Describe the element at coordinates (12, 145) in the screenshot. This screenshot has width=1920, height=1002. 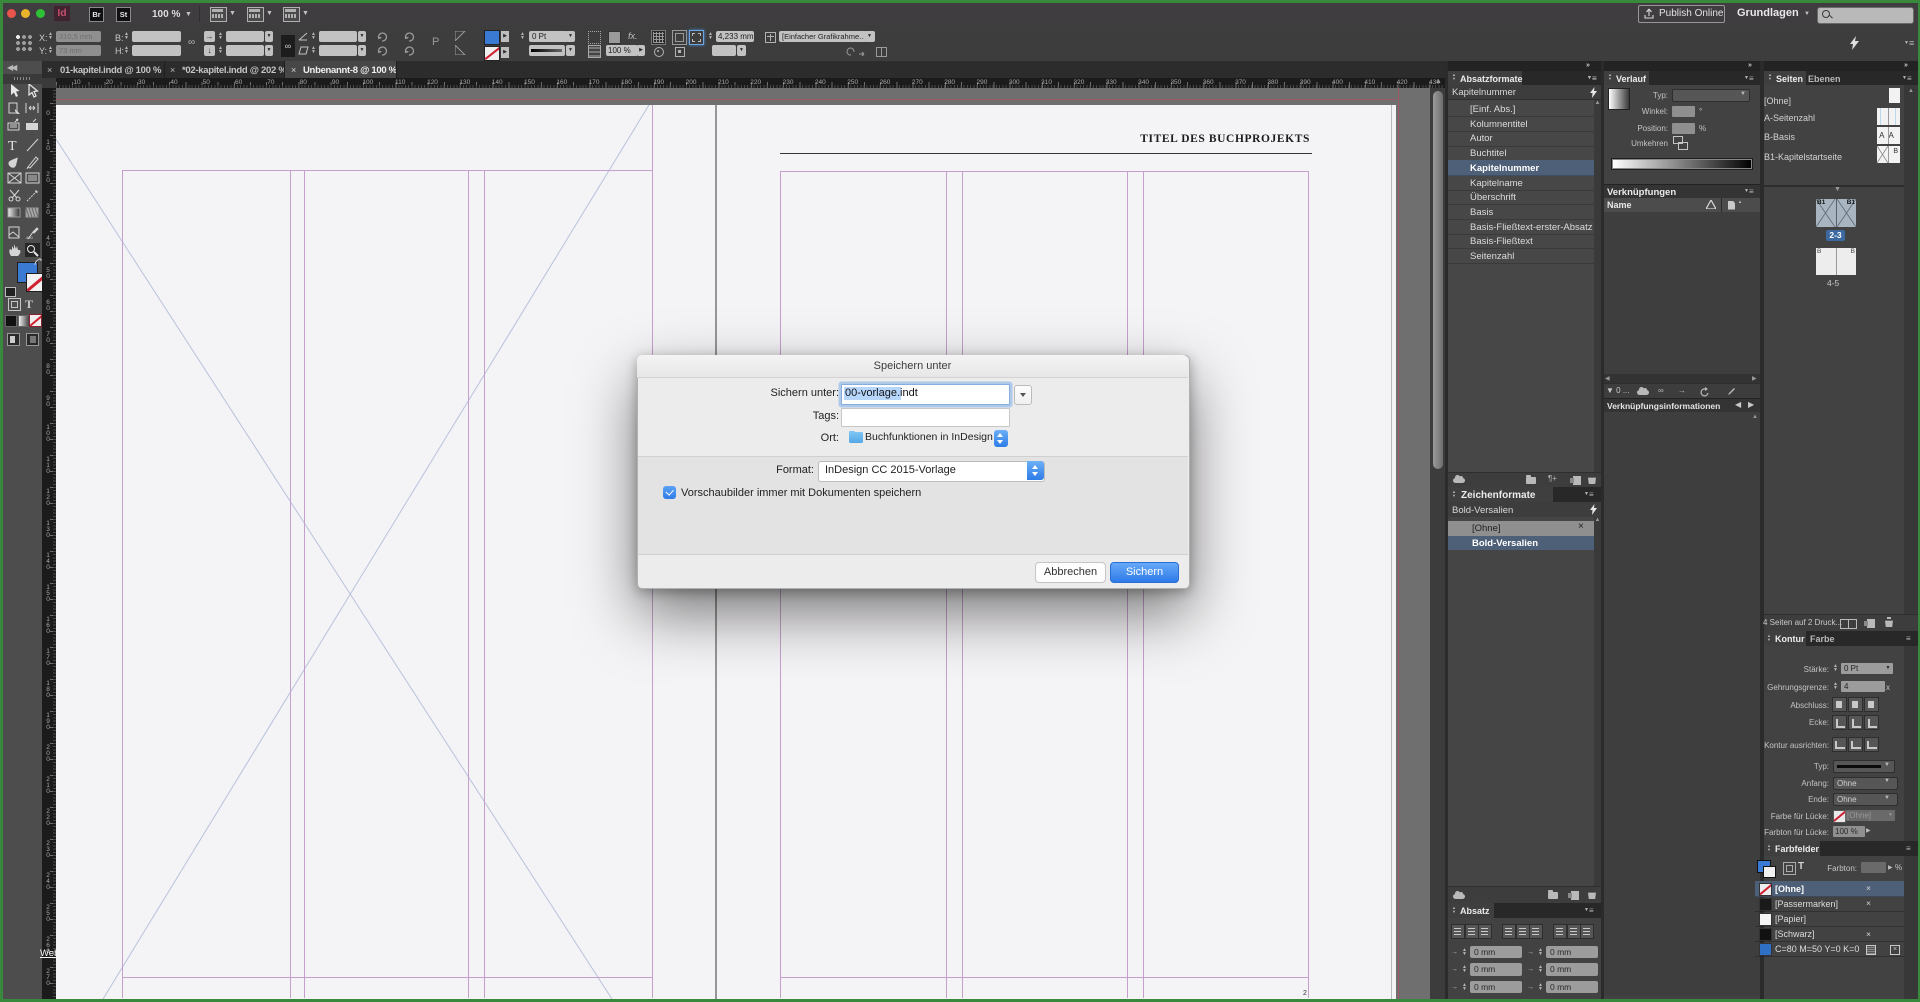
I see `svg-text: T` at that location.